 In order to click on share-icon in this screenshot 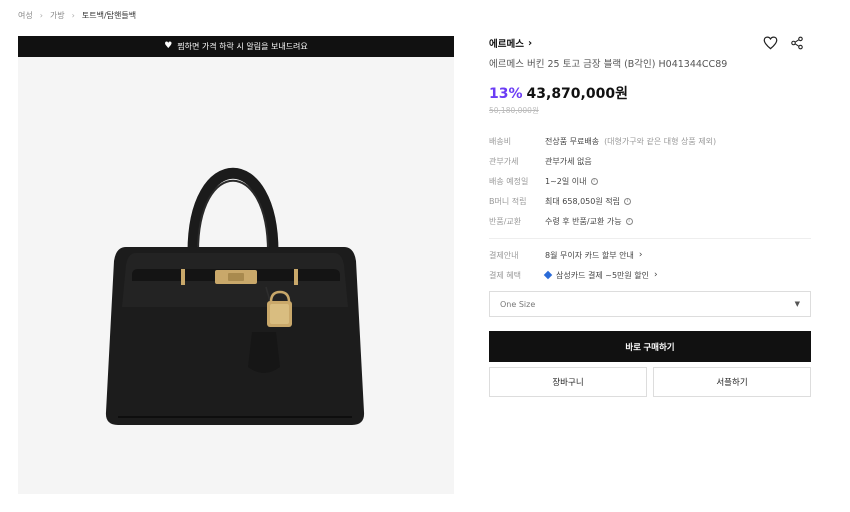, I will do `click(797, 43)`.